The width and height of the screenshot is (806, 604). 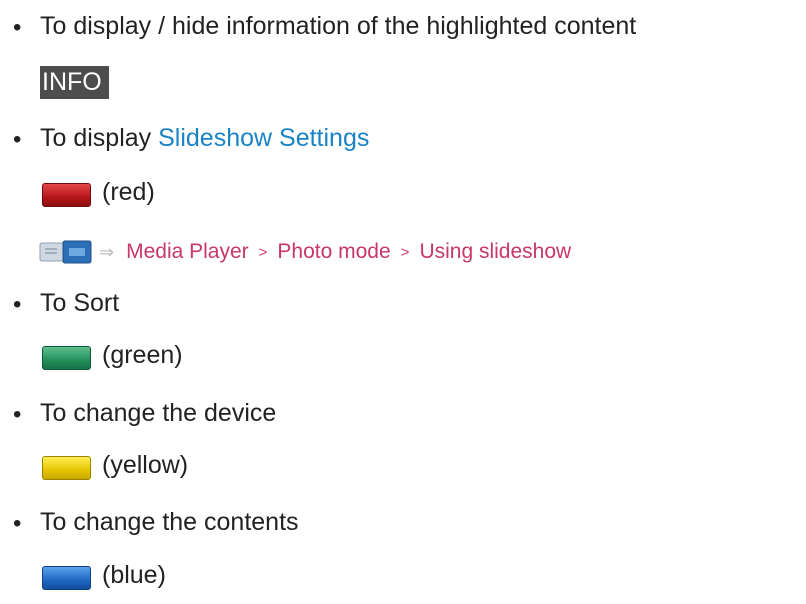 I want to click on red-key-label: (red), so click(x=128, y=192).